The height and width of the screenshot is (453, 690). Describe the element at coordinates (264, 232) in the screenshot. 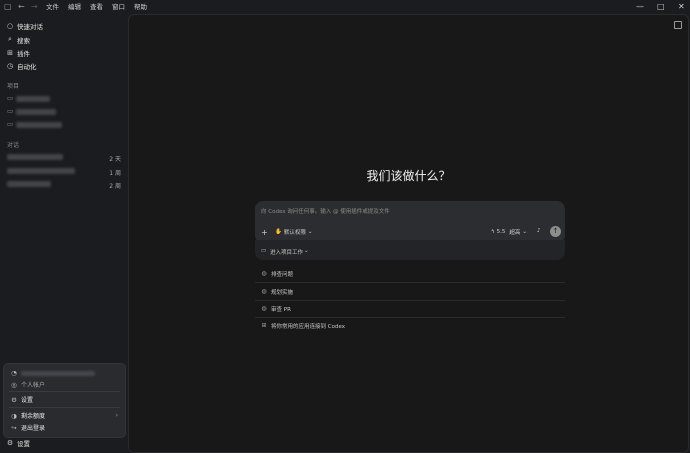

I see `add-icon: +` at that location.